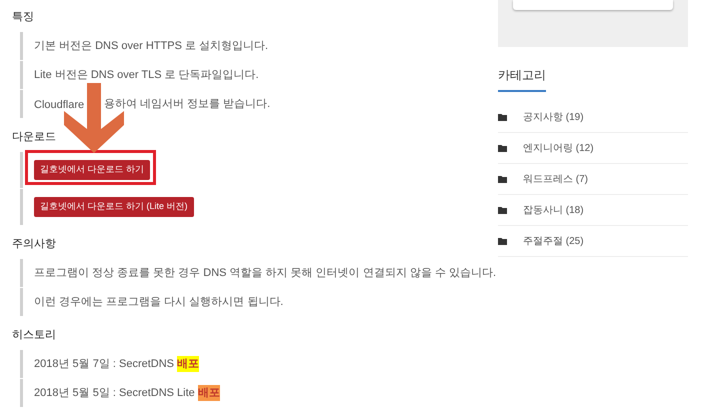  Describe the element at coordinates (593, 241) in the screenshot. I see `category-item: 주절주절 (25)` at that location.